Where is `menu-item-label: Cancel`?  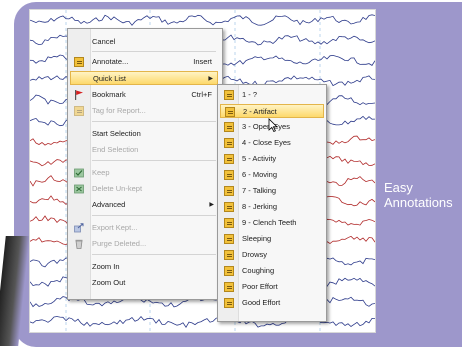
menu-item-label: Cancel is located at coordinates (104, 41).